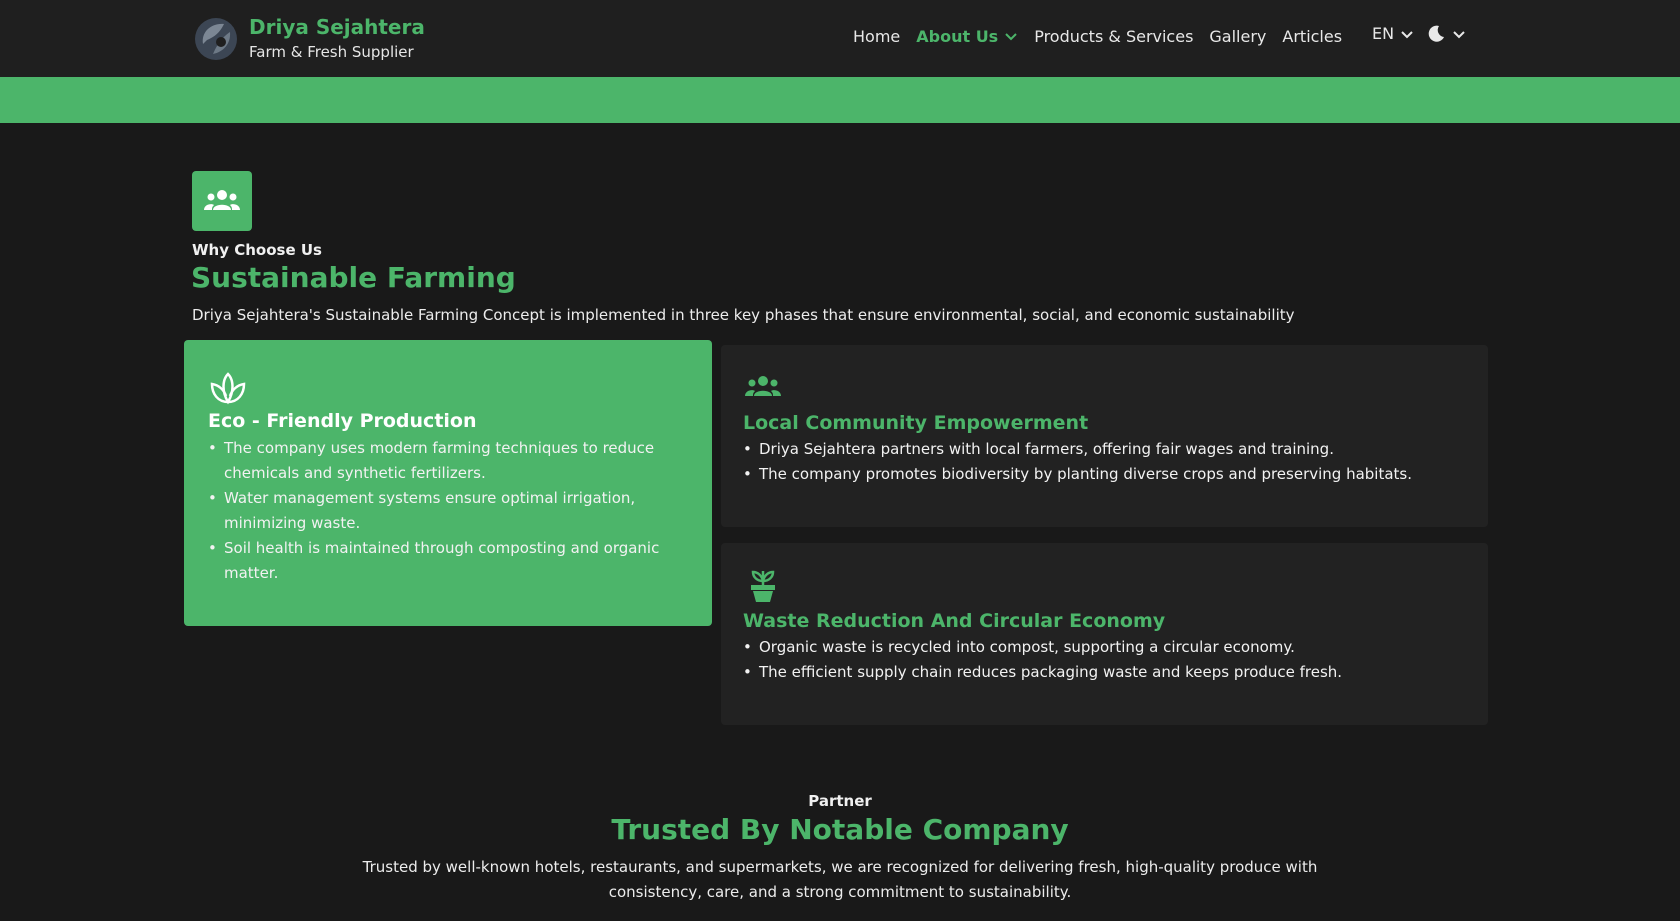 Image resolution: width=1680 pixels, height=921 pixels. I want to click on nav-item-products-services: Products & Services, so click(1113, 36).